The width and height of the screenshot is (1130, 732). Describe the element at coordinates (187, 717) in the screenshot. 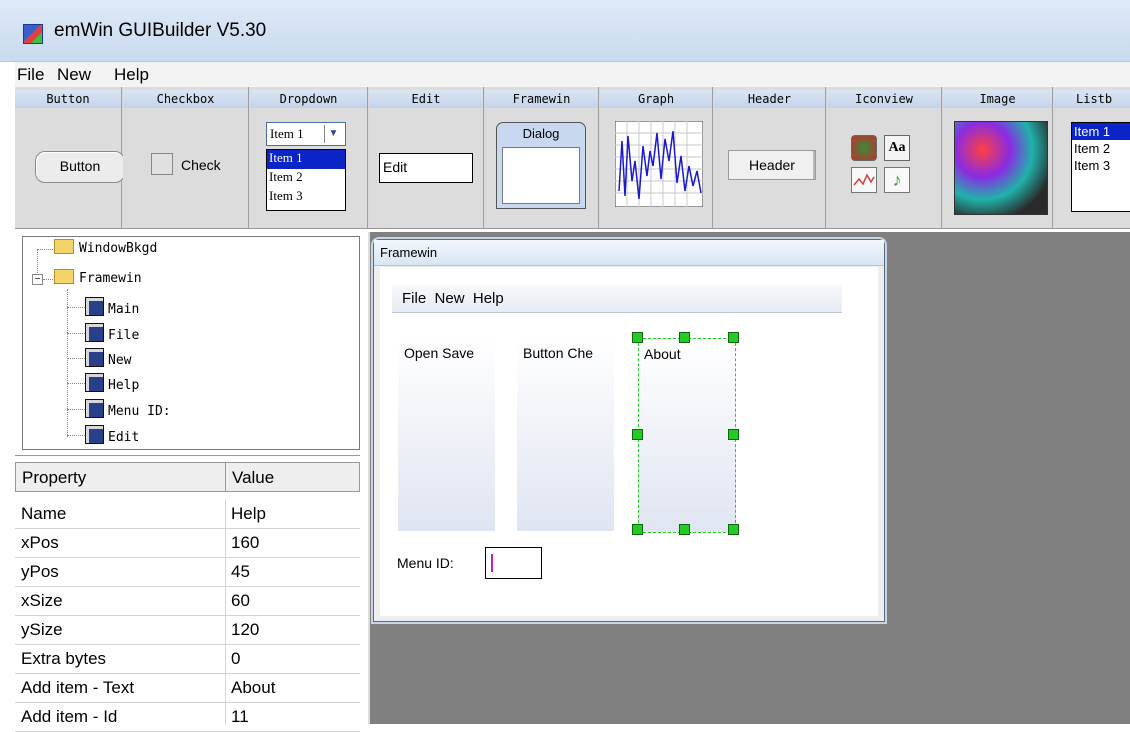

I see `table-row: Add item - Id 11` at that location.